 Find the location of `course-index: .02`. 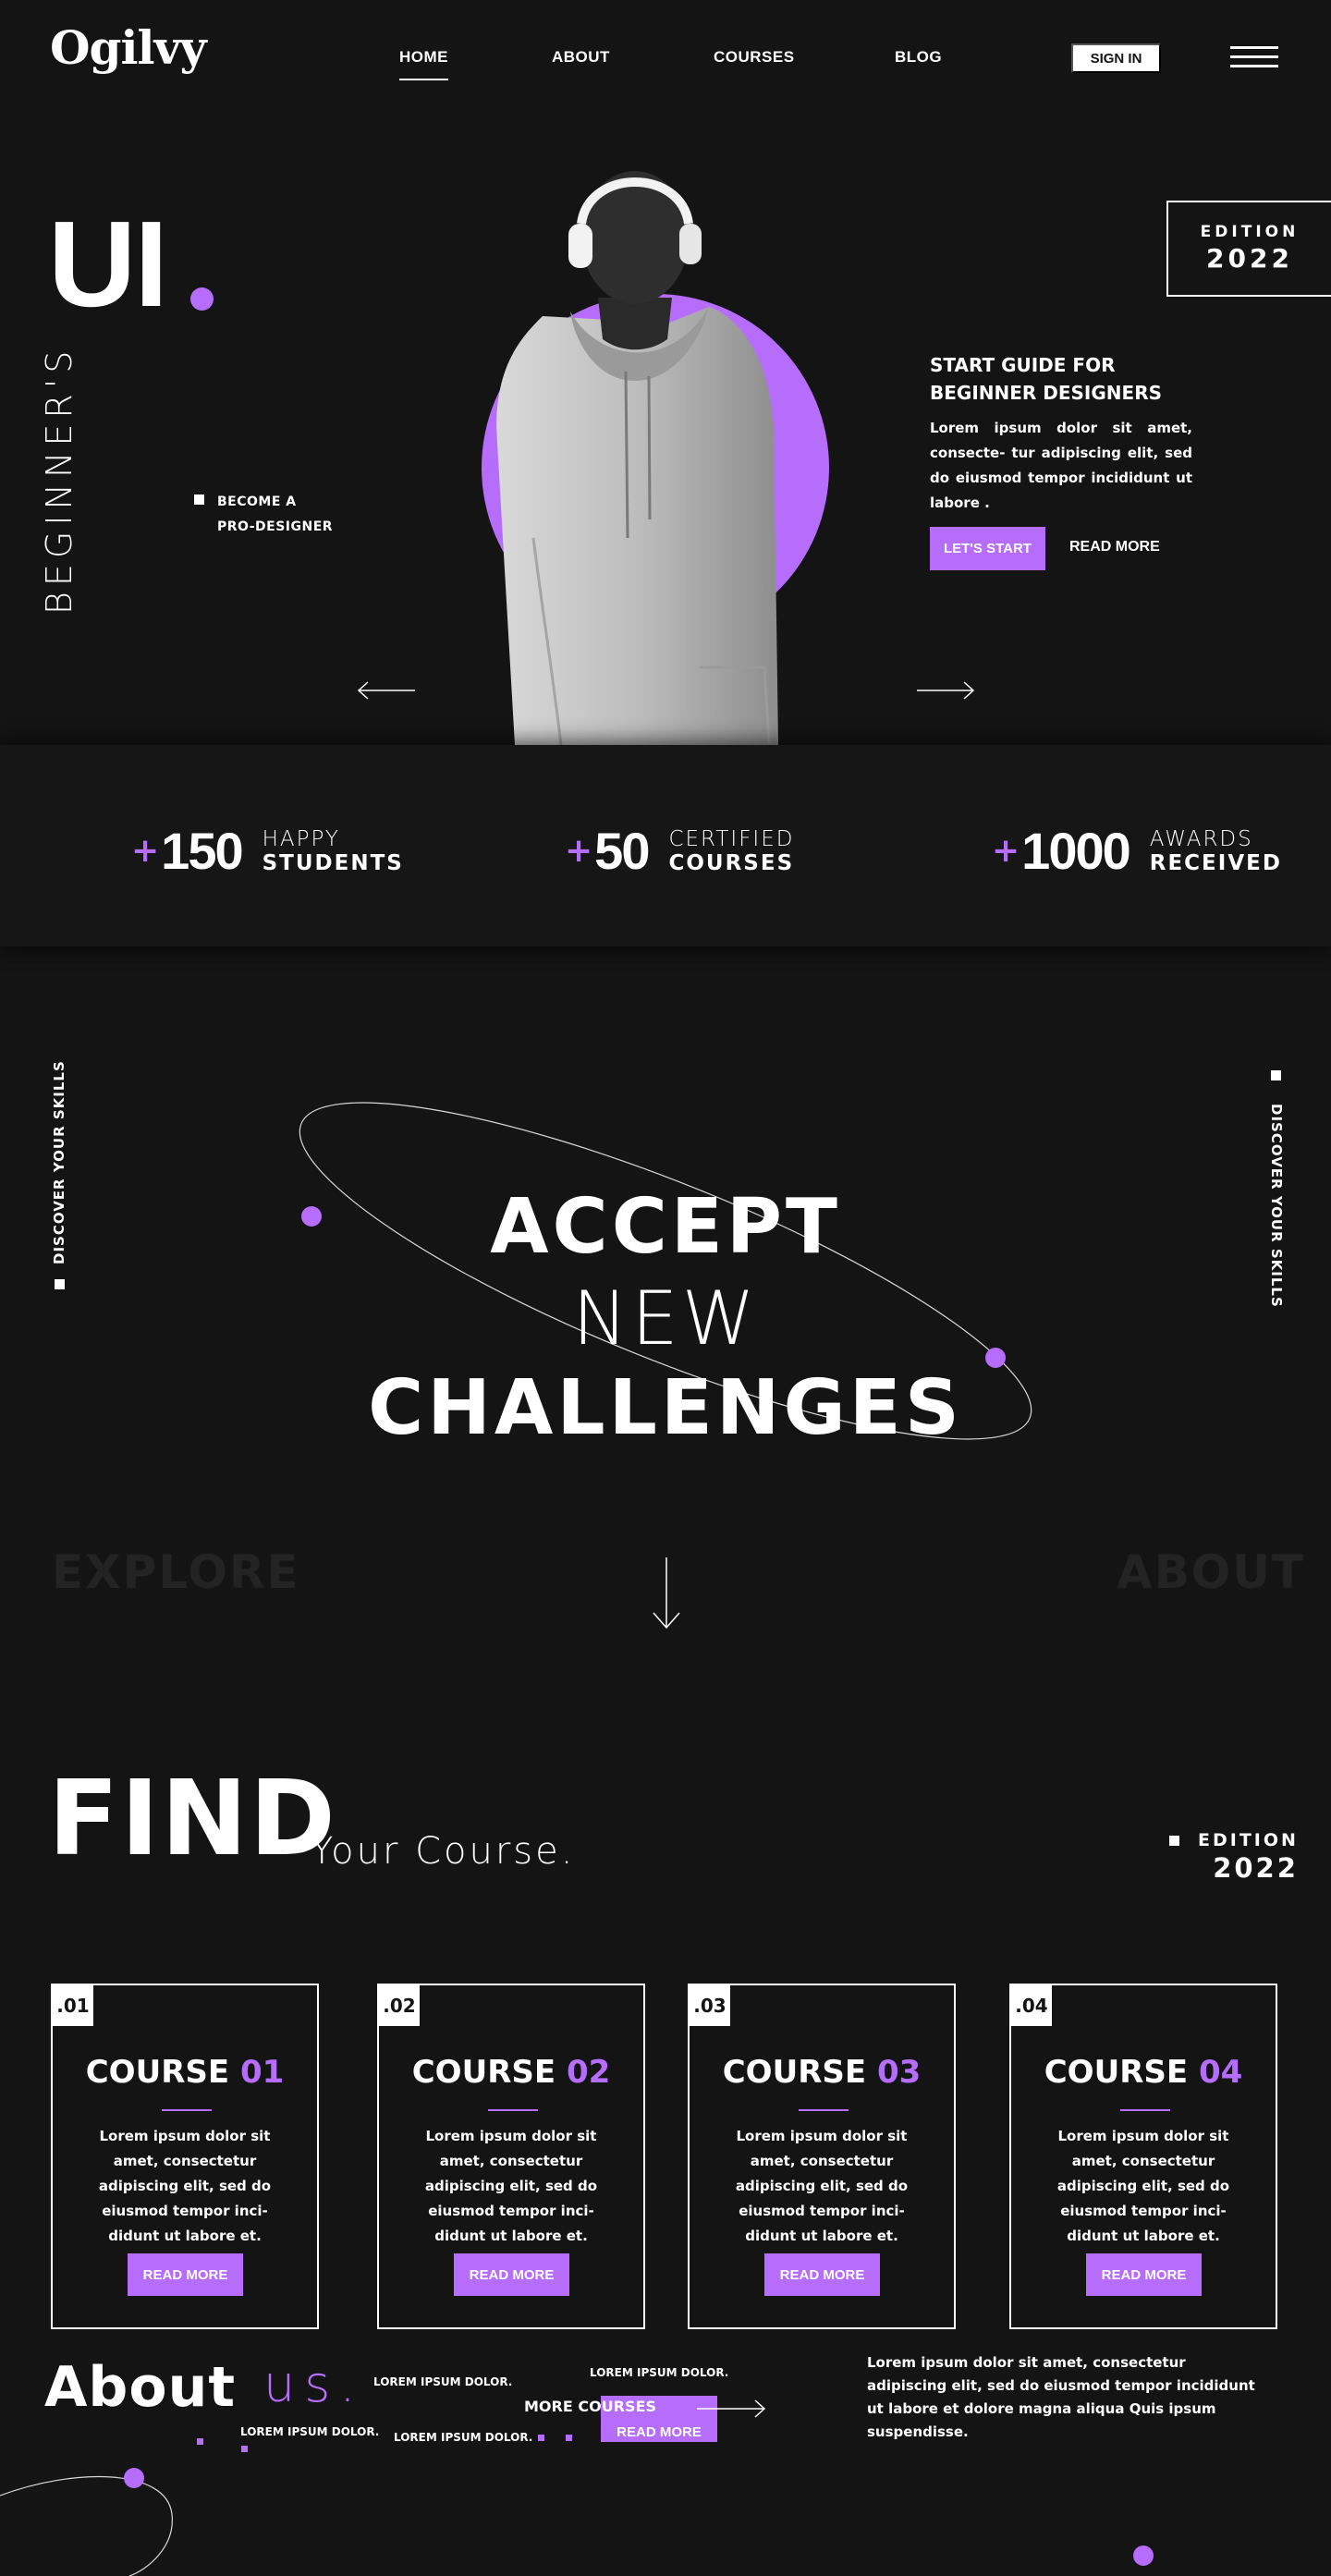

course-index: .02 is located at coordinates (400, 2005).